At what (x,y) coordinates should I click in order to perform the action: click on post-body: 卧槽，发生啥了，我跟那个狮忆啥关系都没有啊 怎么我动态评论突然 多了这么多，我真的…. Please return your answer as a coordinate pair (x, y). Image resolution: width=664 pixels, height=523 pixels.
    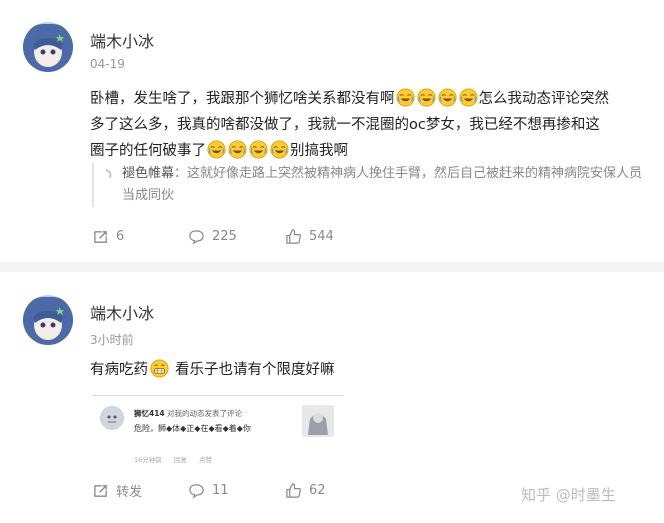
    Looking at the image, I should click on (370, 125).